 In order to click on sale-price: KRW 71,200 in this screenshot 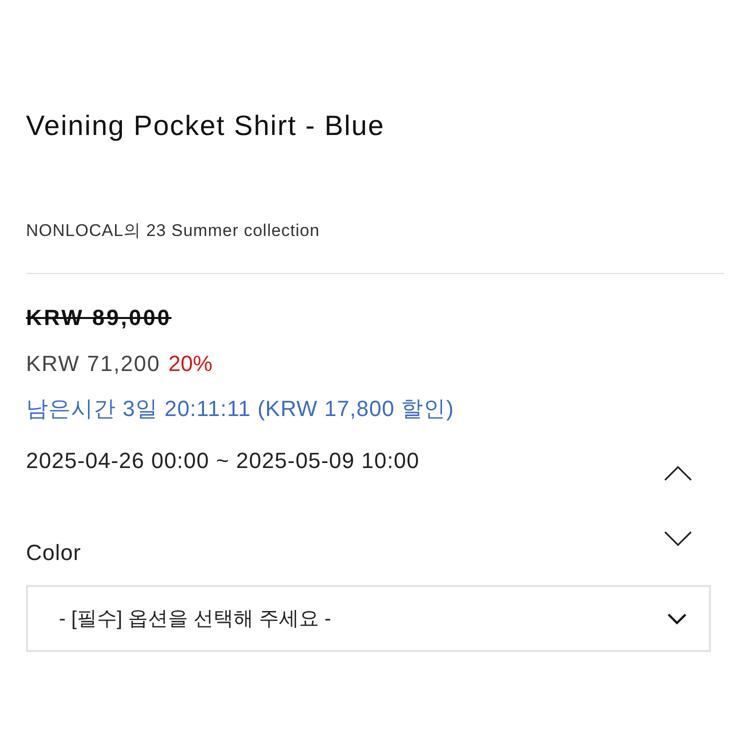, I will do `click(93, 364)`.